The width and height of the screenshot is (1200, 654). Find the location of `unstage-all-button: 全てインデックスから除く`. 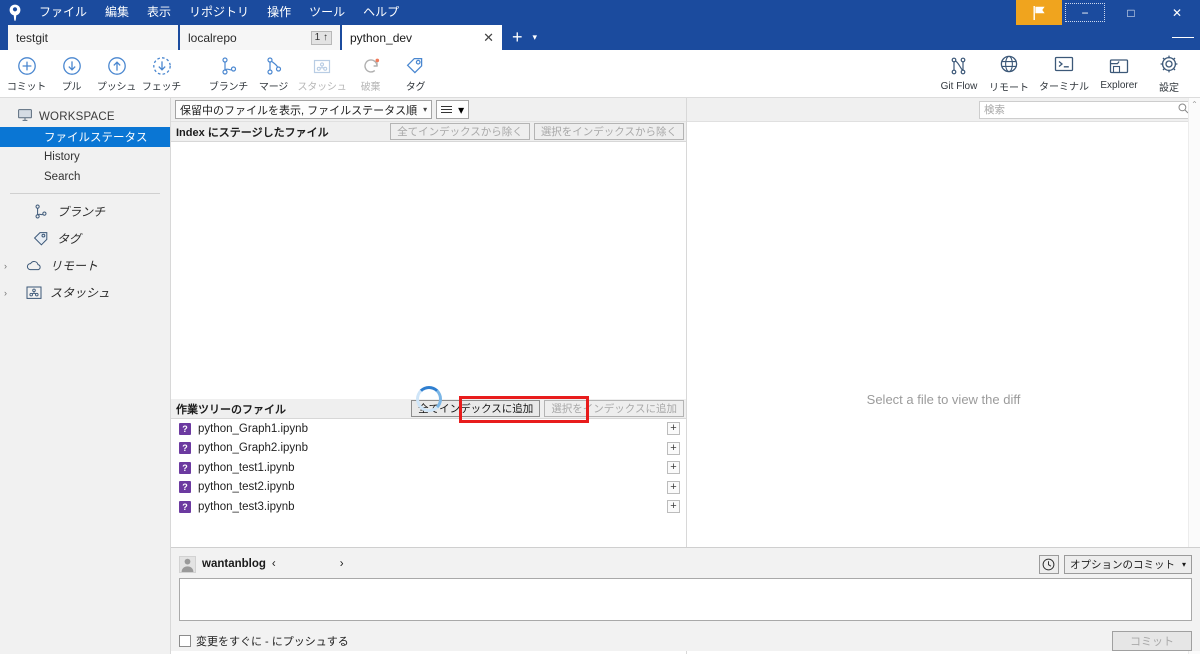

unstage-all-button: 全てインデックスから除く is located at coordinates (460, 131).